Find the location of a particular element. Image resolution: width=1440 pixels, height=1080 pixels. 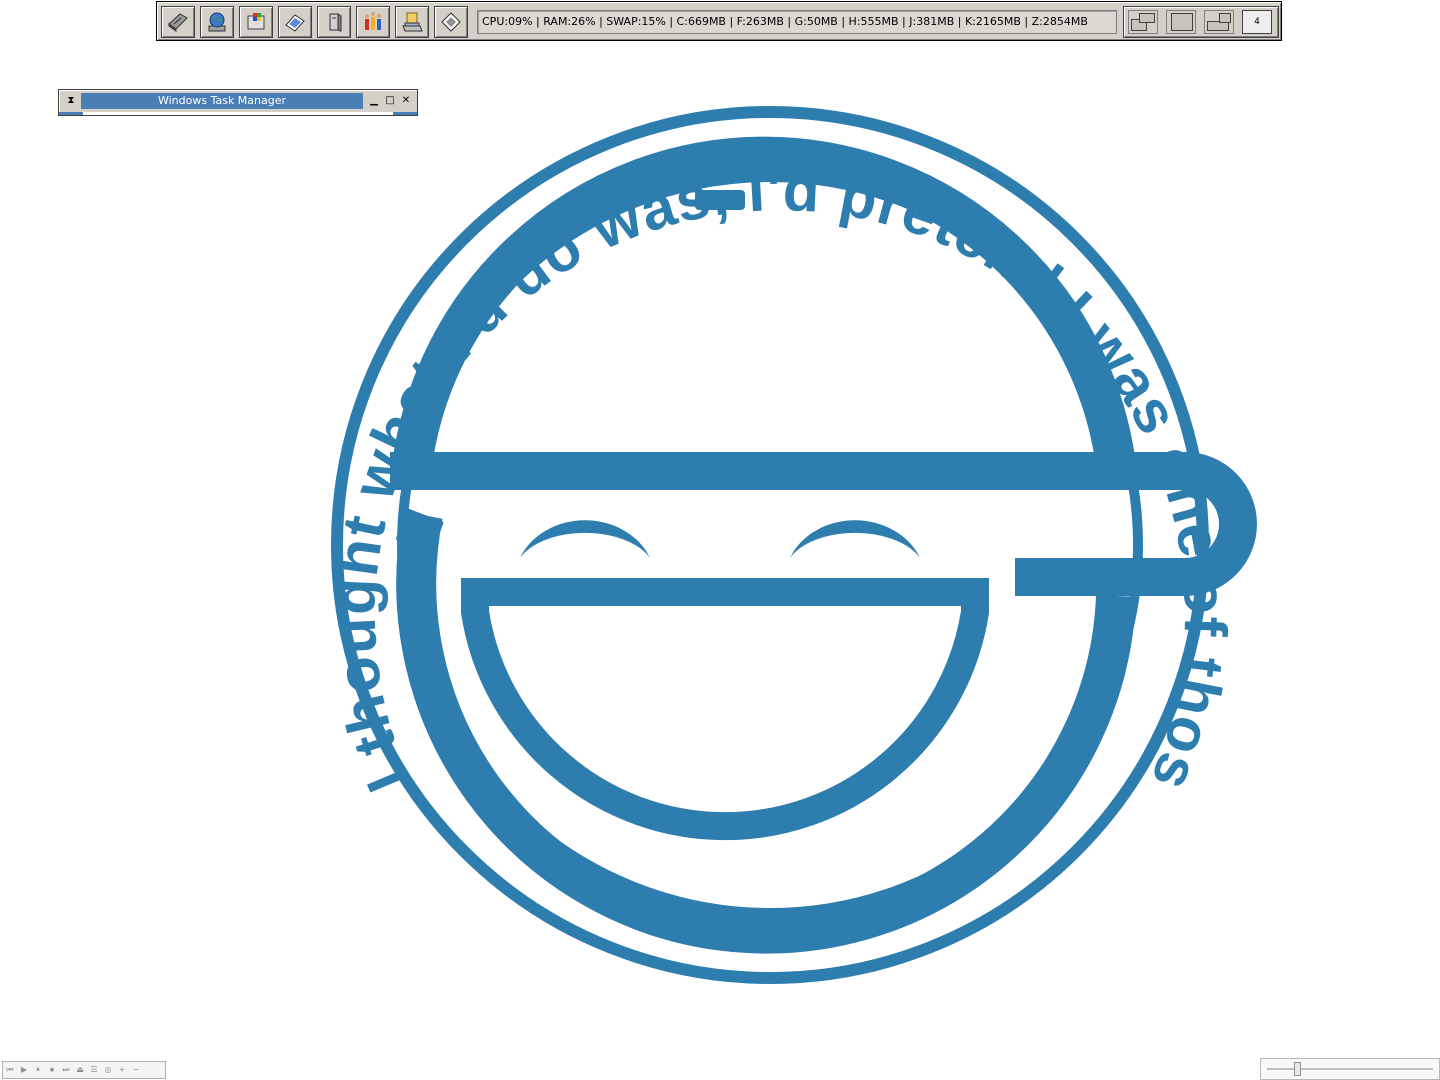

play-button: ▶ is located at coordinates (24, 1070).